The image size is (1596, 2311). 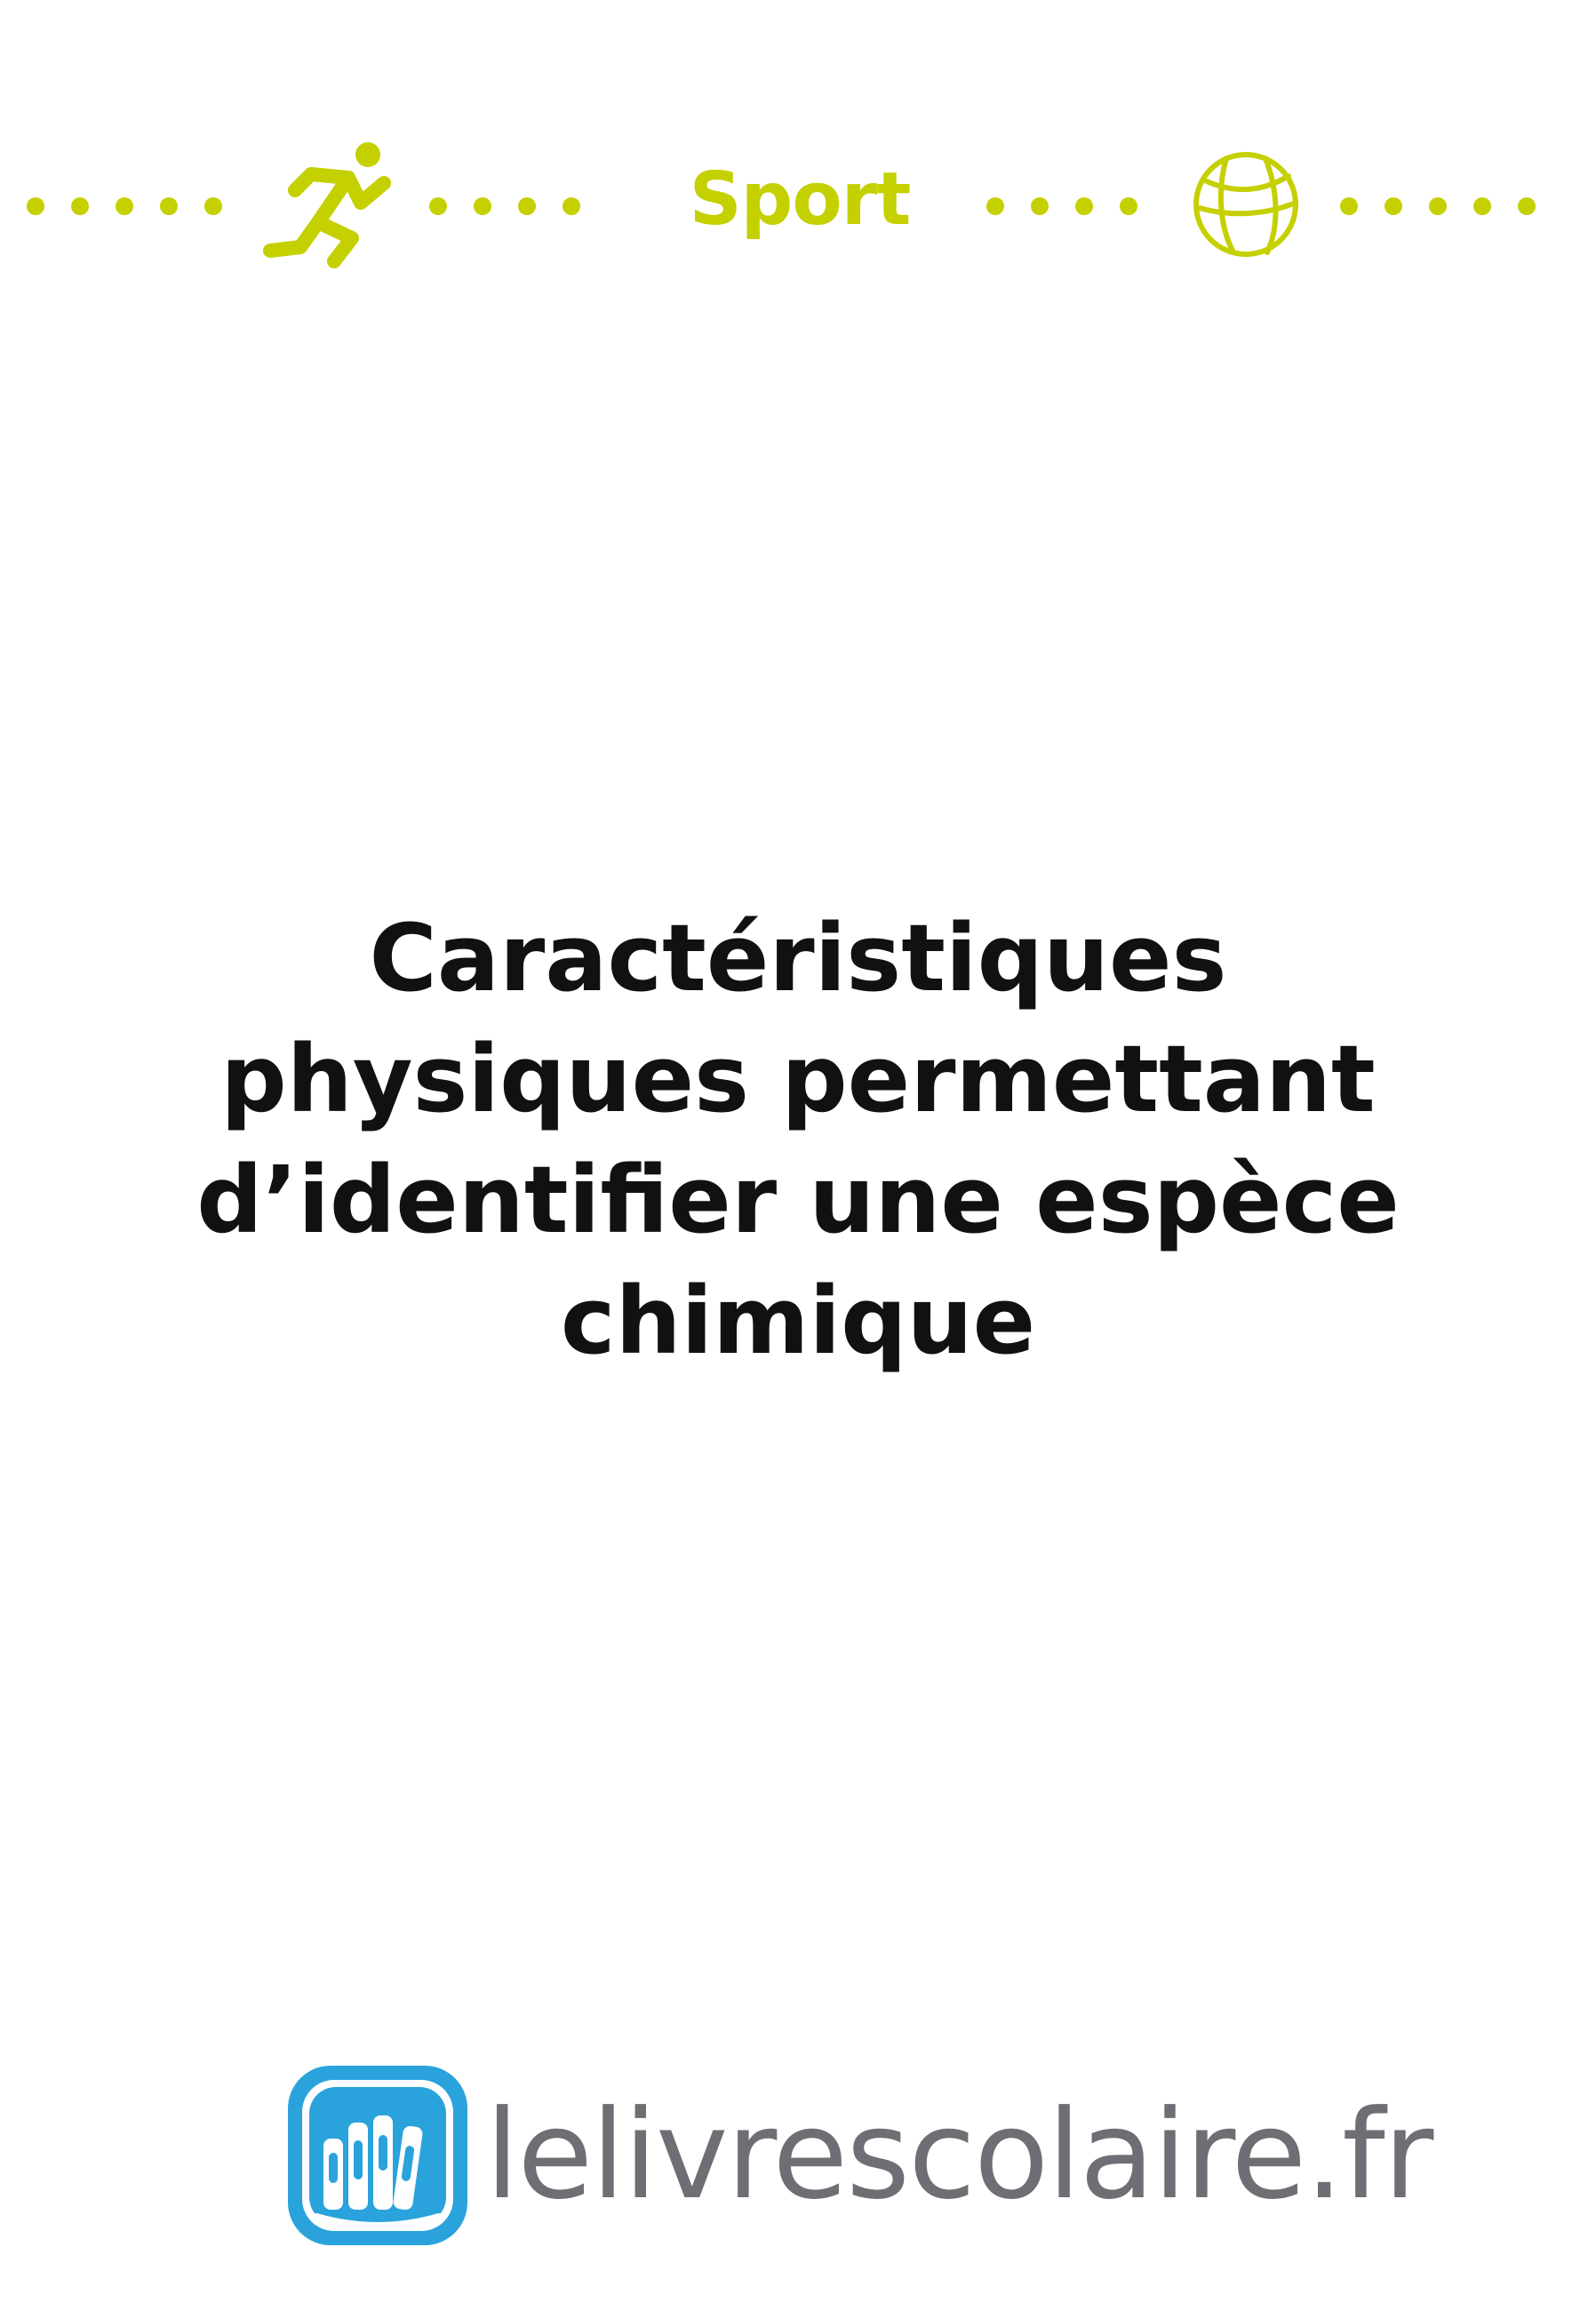 What do you see at coordinates (959, 2155) in the screenshot?
I see `logo-wordmark: lelivrescolaire.fr` at bounding box center [959, 2155].